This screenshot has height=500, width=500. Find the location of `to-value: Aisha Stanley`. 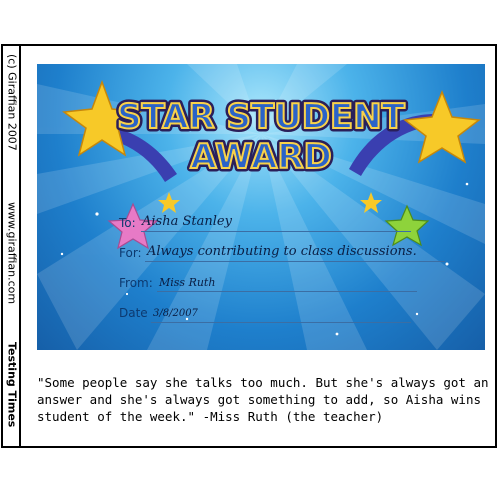

to-value: Aisha Stanley is located at coordinates (187, 221).